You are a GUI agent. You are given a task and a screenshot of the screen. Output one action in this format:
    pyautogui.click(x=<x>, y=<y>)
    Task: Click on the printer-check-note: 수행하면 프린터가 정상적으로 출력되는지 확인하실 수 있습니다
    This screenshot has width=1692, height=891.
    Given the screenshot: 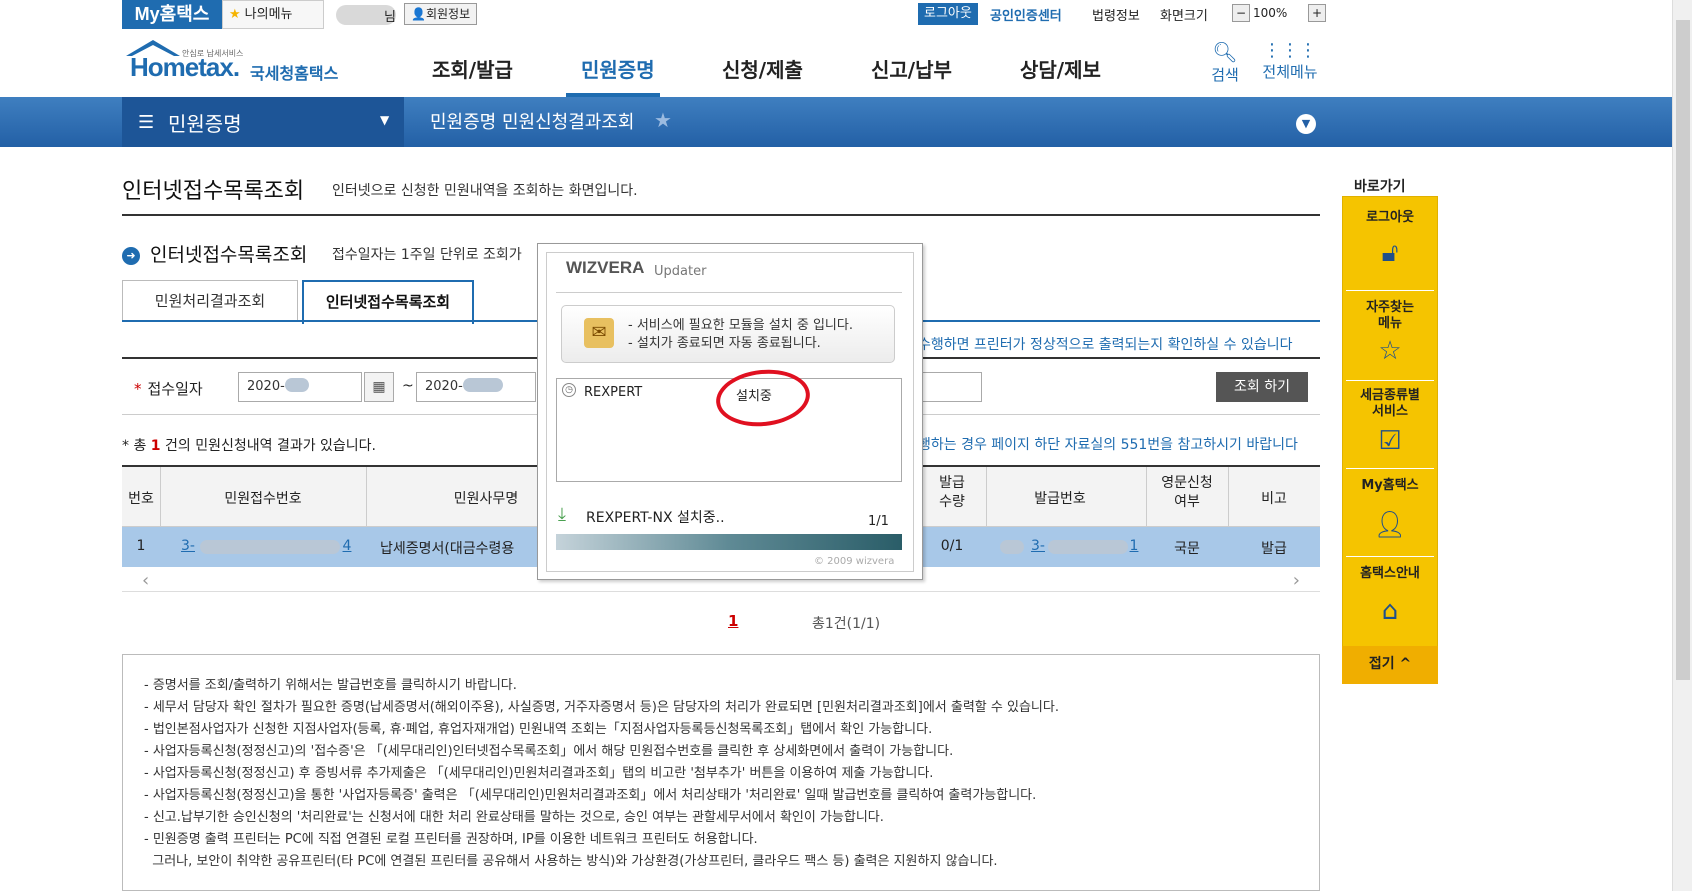 What is the action you would take?
    pyautogui.click(x=1105, y=344)
    